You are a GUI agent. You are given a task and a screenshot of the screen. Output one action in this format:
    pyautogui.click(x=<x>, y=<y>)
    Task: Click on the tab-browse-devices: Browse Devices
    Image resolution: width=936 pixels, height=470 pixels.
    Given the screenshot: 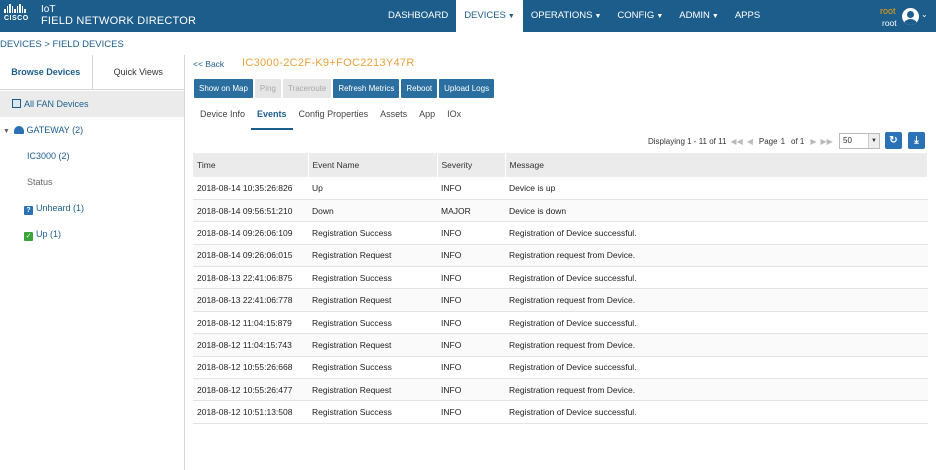 What is the action you would take?
    pyautogui.click(x=46, y=72)
    